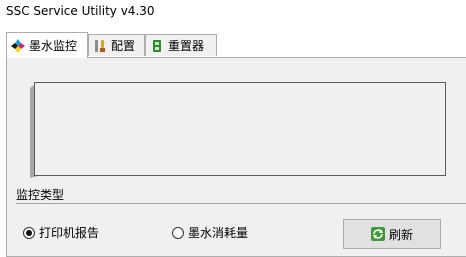 This screenshot has width=466, height=257. Describe the element at coordinates (178, 232) in the screenshot. I see `radio-button` at that location.